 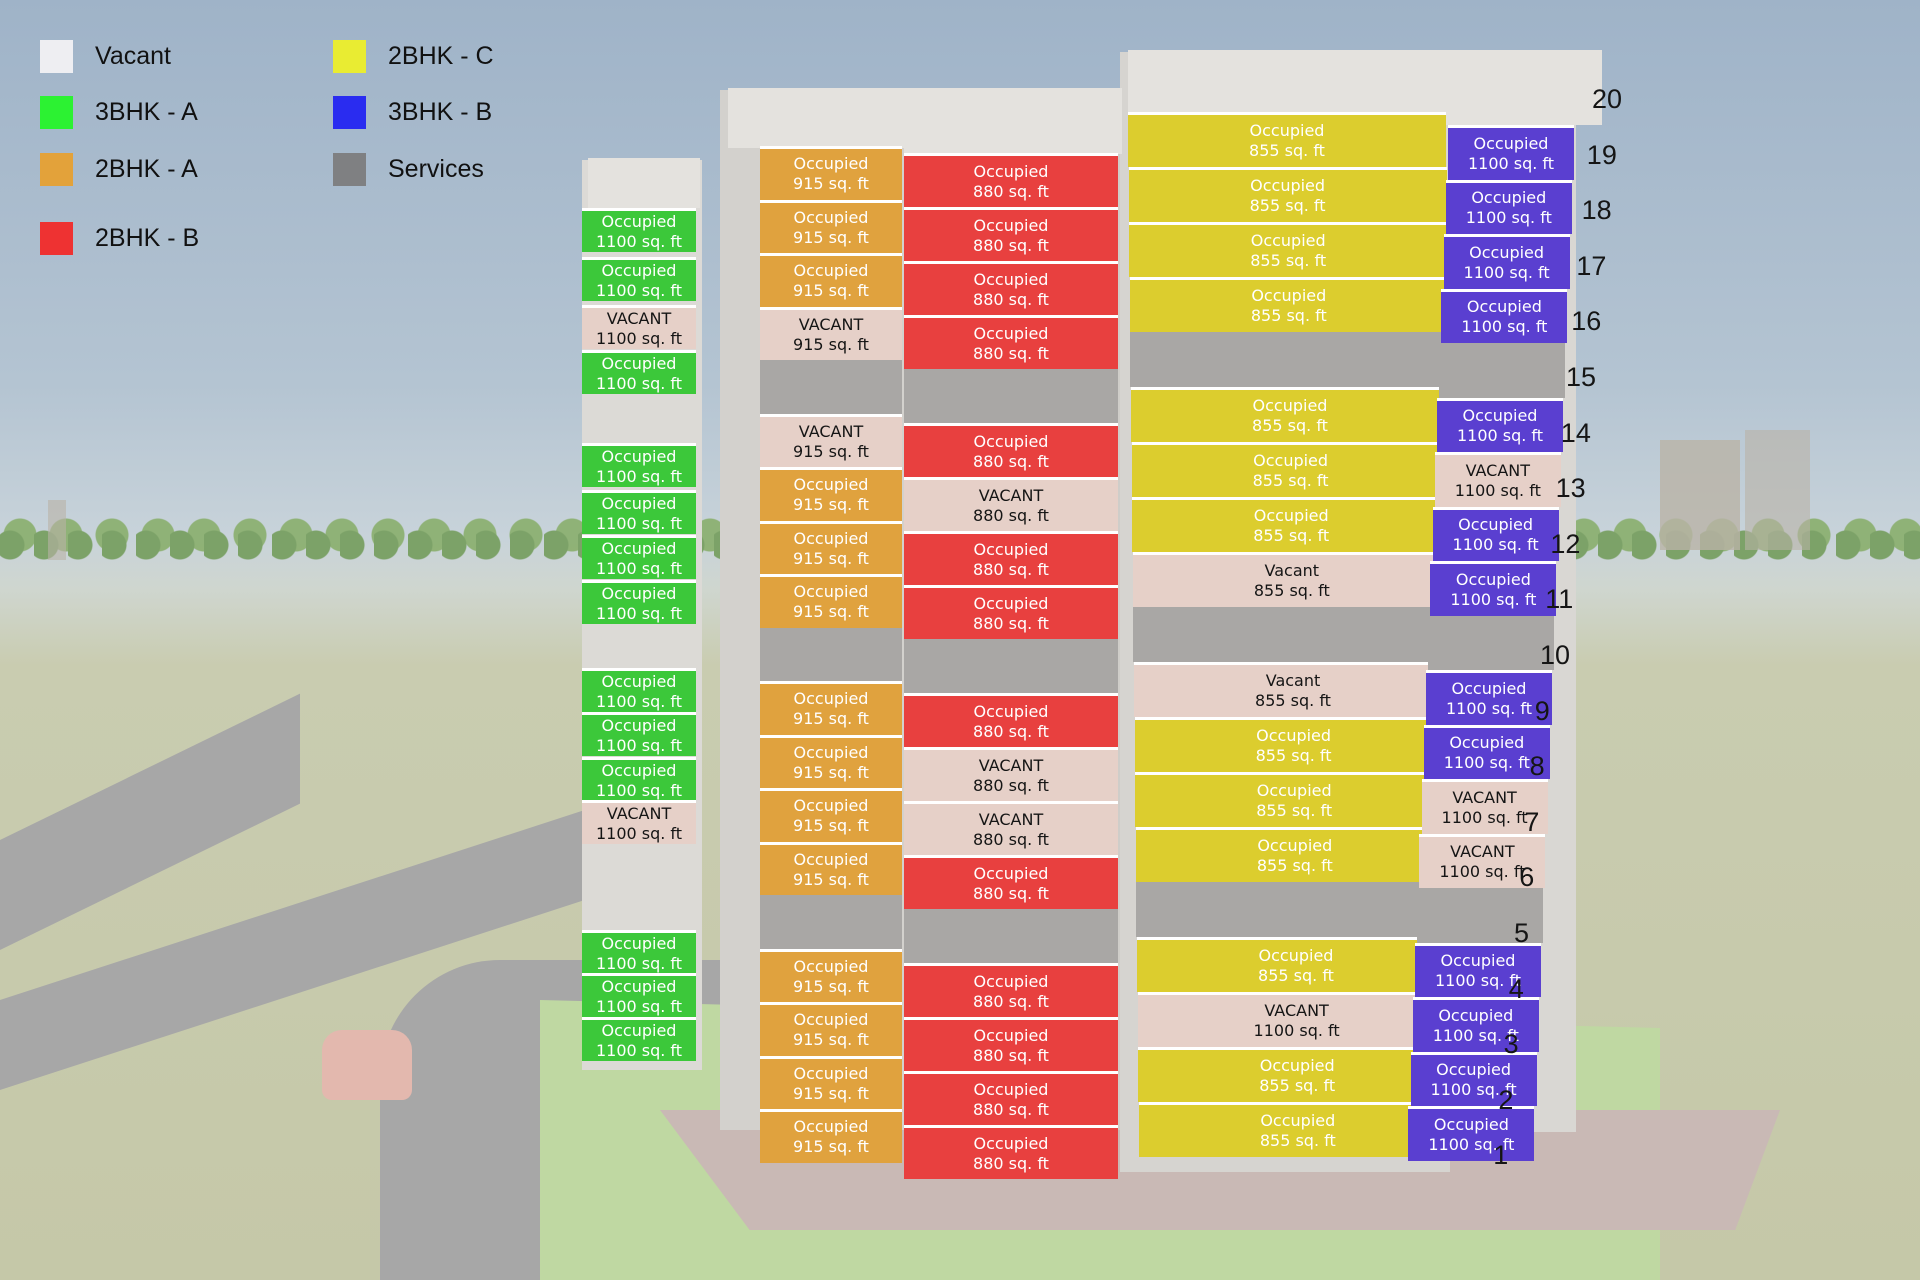 I want to click on legend-label: 3BHK - B, so click(x=440, y=112).